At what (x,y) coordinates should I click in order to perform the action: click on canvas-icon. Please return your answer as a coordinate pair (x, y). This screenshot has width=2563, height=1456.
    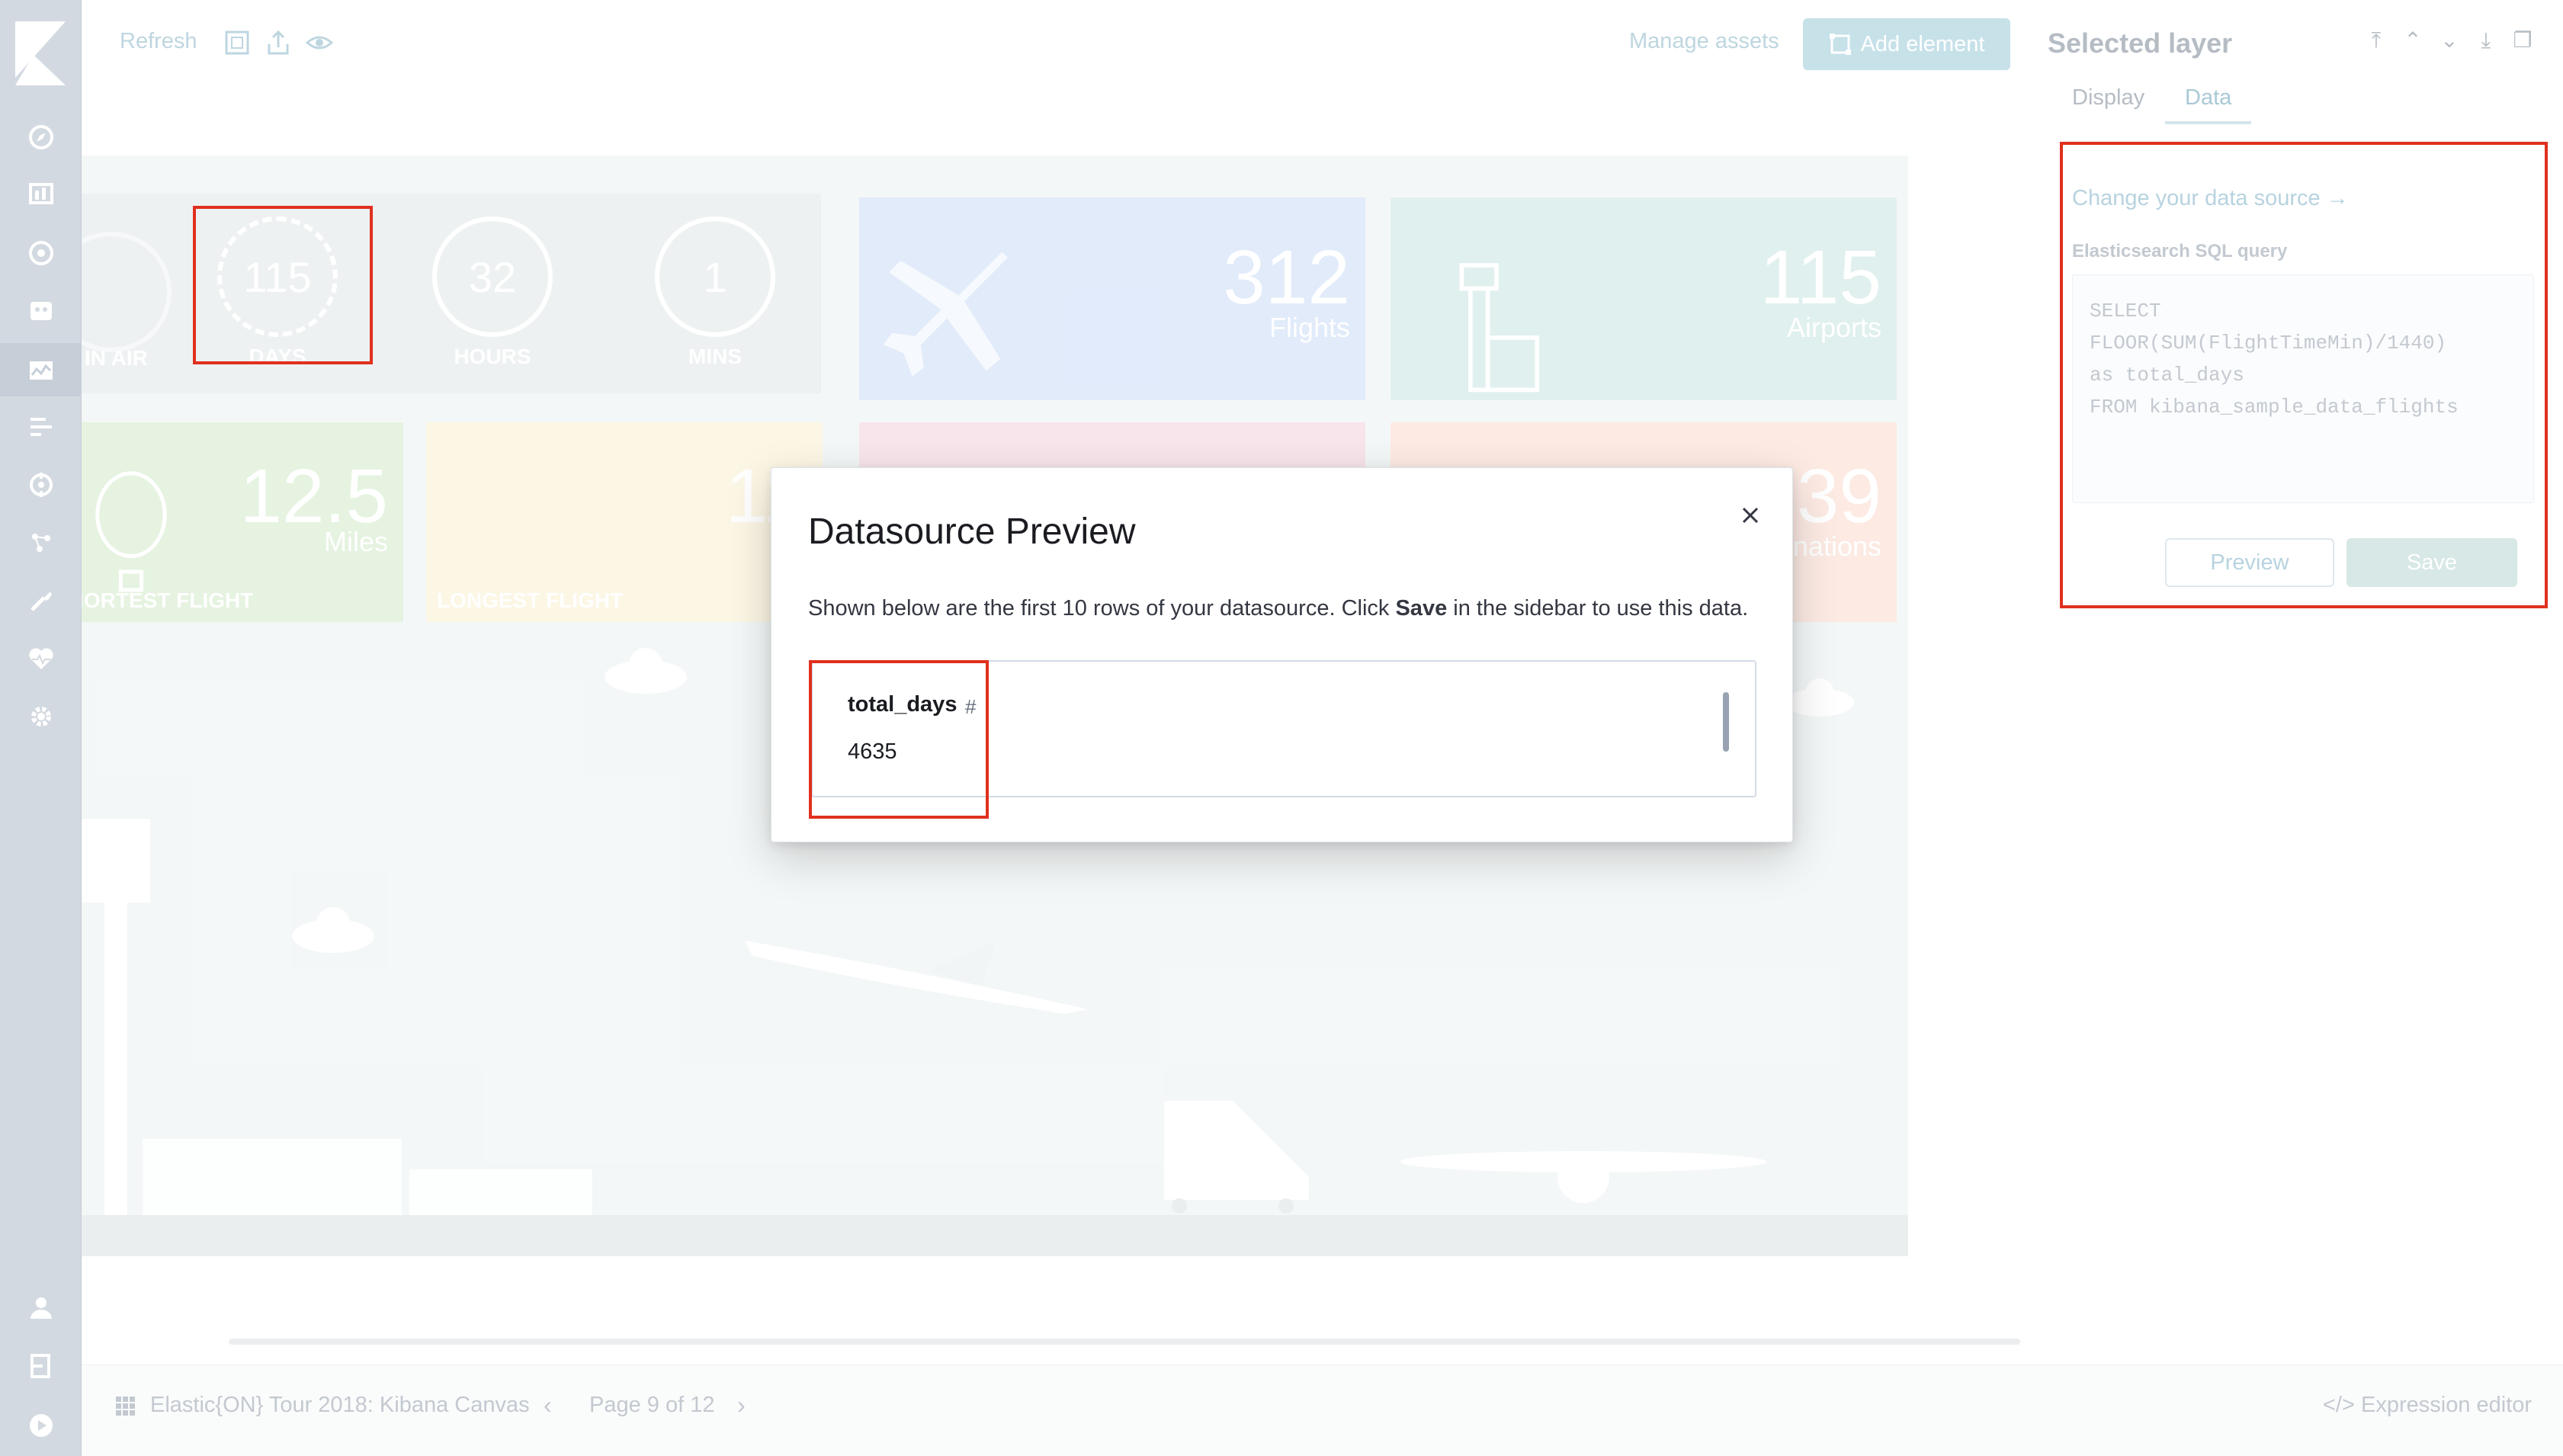
    Looking at the image, I should click on (41, 370).